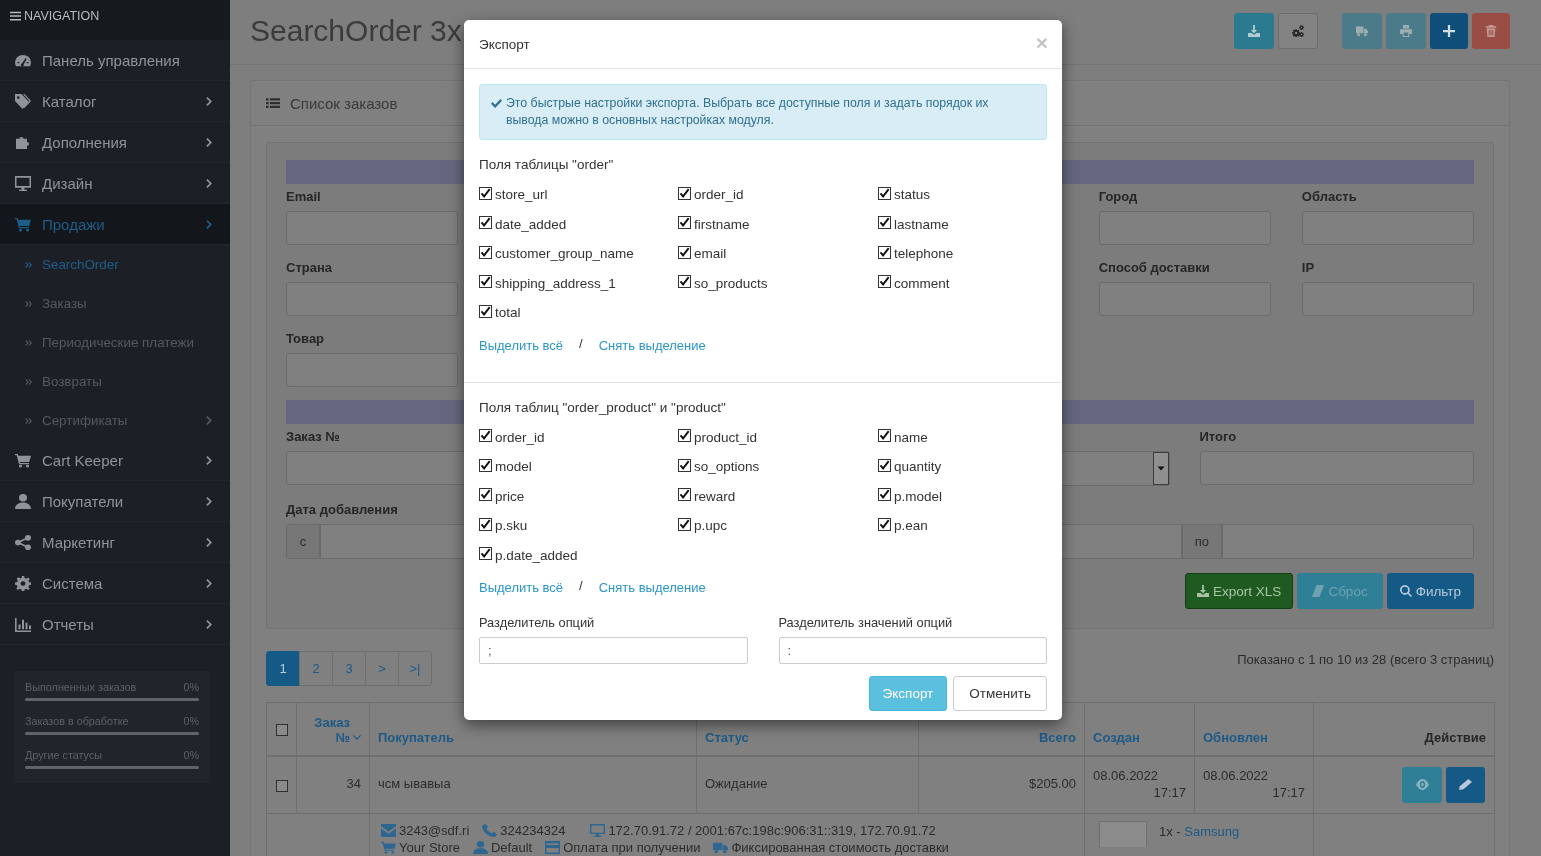  I want to click on table-cell: $205.00, so click(1001, 784).